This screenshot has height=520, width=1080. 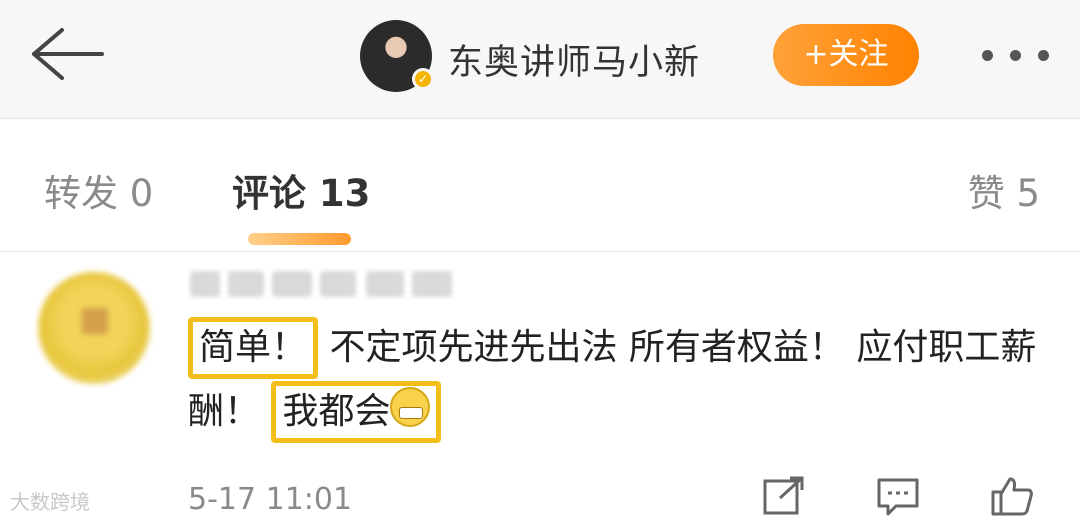 What do you see at coordinates (846, 55) in the screenshot?
I see `follow-button: +关注` at bounding box center [846, 55].